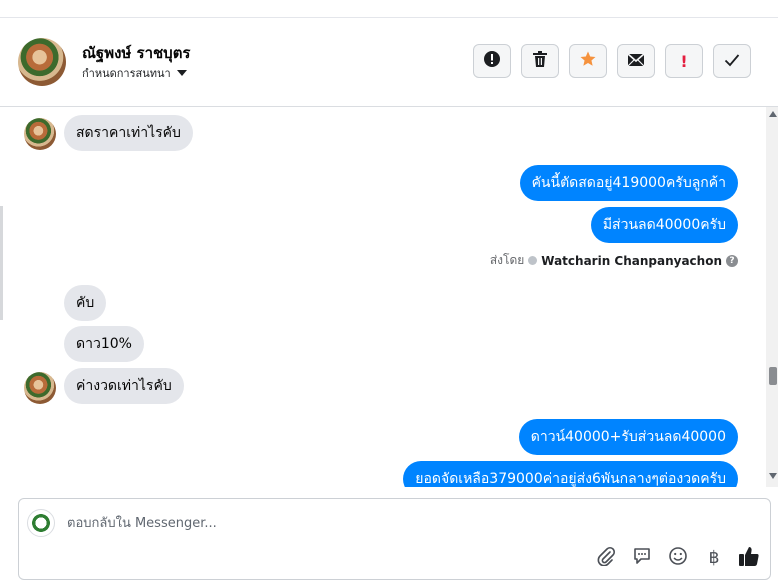 The width and height of the screenshot is (778, 586). What do you see at coordinates (773, 476) in the screenshot?
I see `scroll-down-arrow-icon` at bounding box center [773, 476].